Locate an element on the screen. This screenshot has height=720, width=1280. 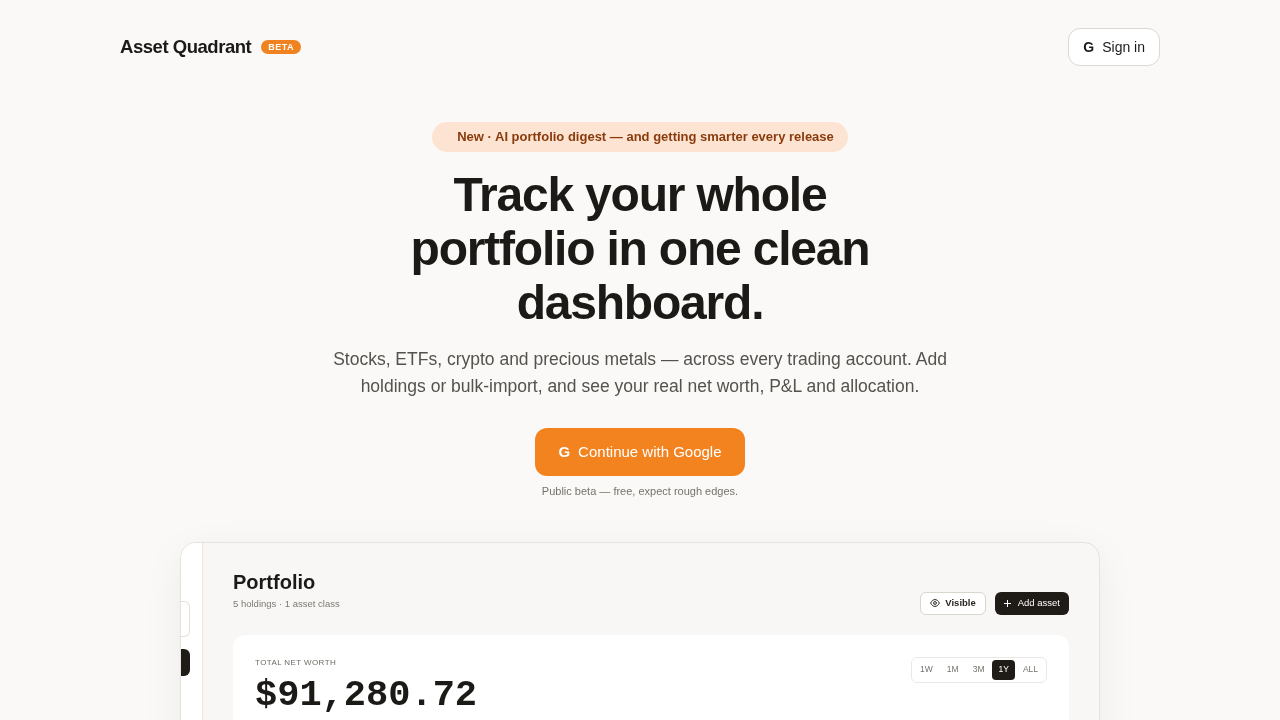
time-range-tab: 1W is located at coordinates (926, 669).